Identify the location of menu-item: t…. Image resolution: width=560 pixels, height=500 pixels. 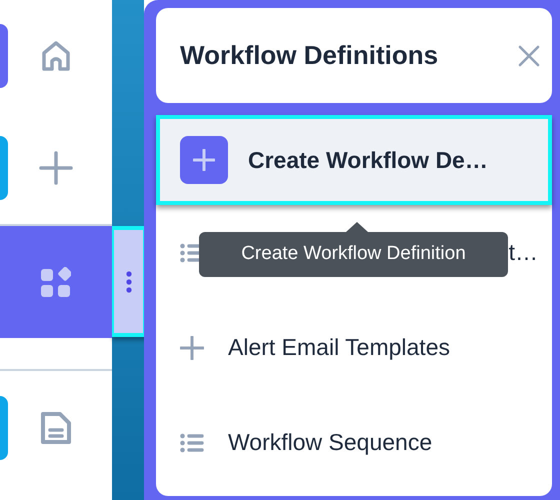
(523, 252).